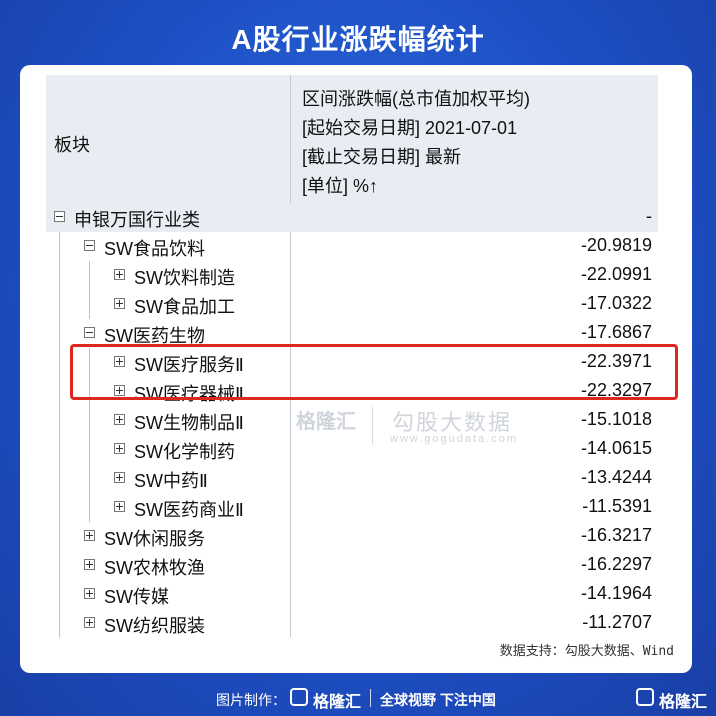 The image size is (716, 716). I want to click on table-row: SW中药Ⅱ -13.4244, so click(352, 478).